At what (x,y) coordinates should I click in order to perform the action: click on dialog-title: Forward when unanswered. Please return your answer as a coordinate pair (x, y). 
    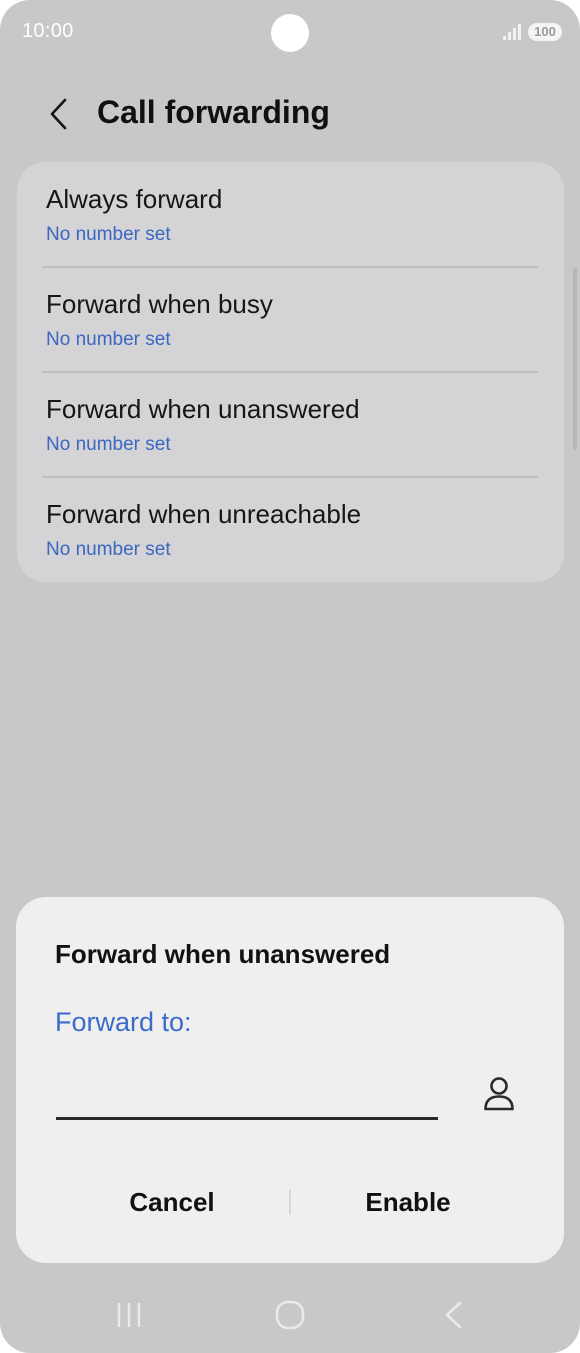
    Looking at the image, I should click on (223, 954).